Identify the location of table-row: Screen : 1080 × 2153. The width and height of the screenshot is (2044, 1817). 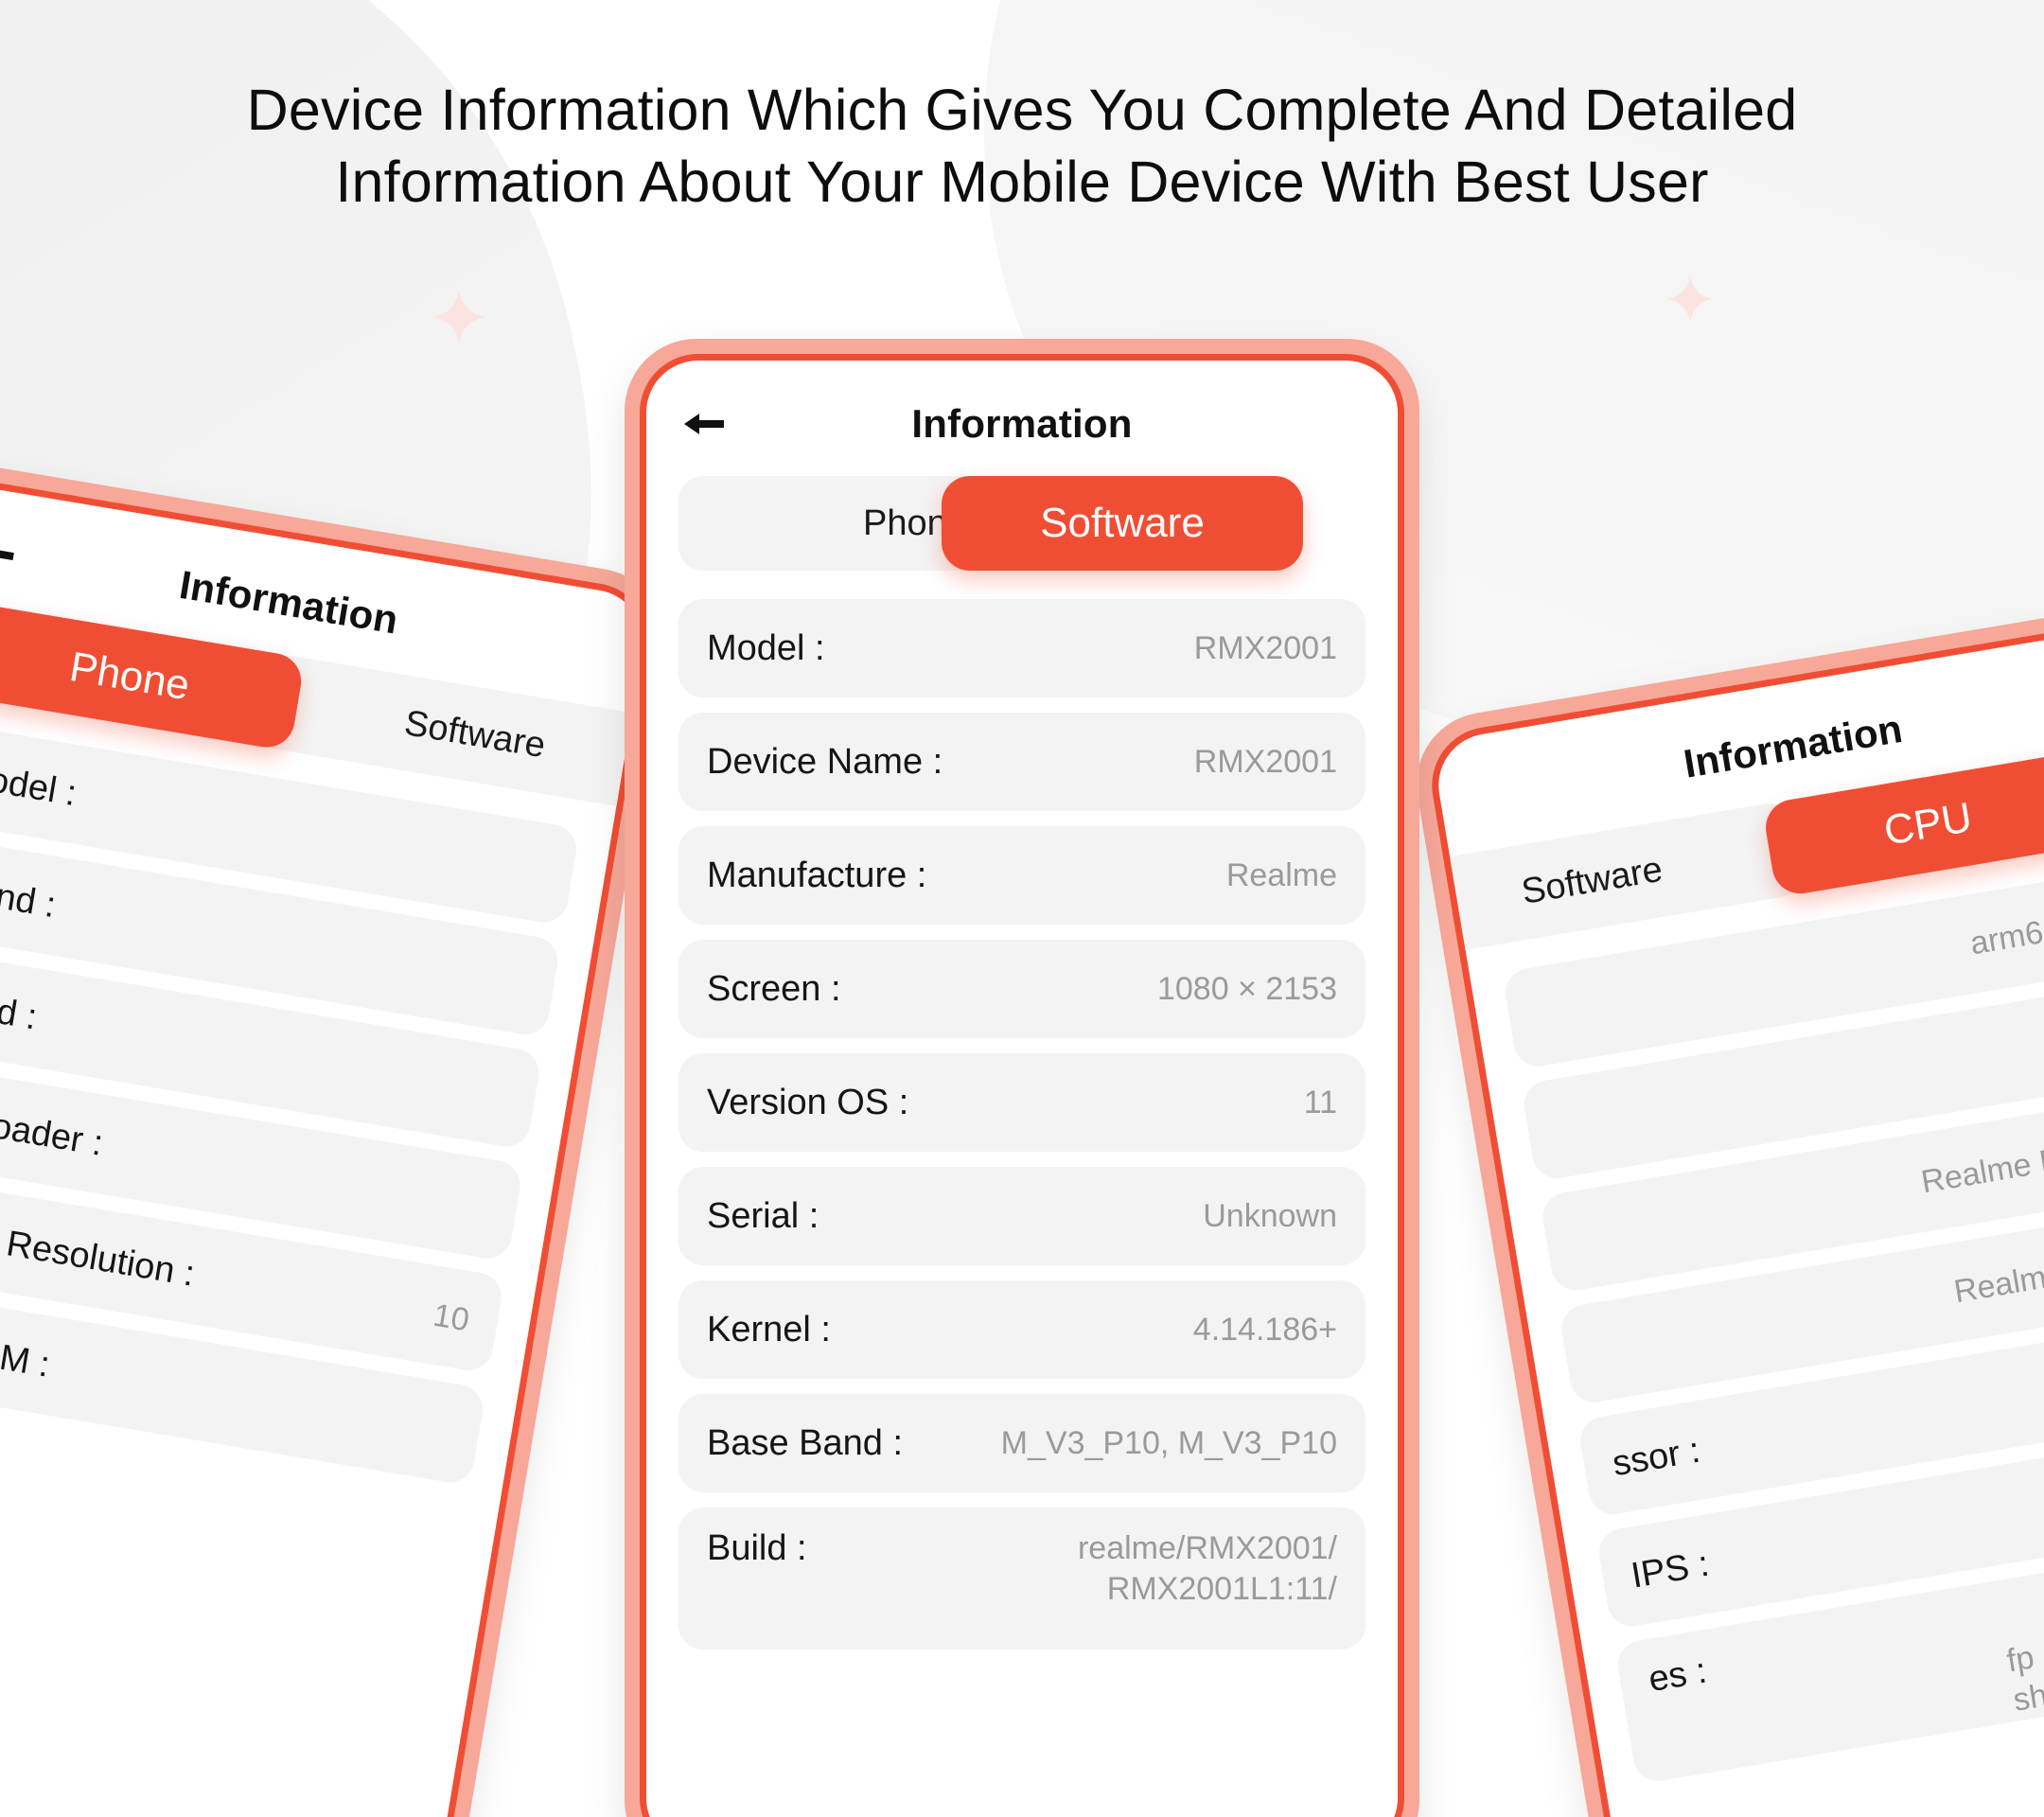
(1022, 989).